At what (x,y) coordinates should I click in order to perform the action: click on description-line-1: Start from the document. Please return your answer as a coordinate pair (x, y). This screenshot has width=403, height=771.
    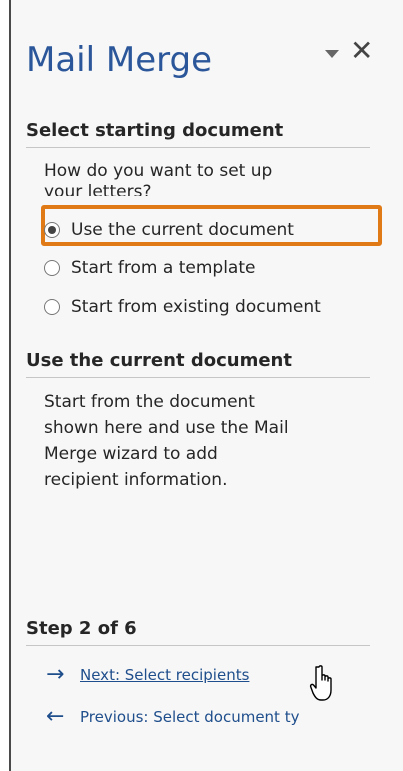
    Looking at the image, I should click on (149, 402).